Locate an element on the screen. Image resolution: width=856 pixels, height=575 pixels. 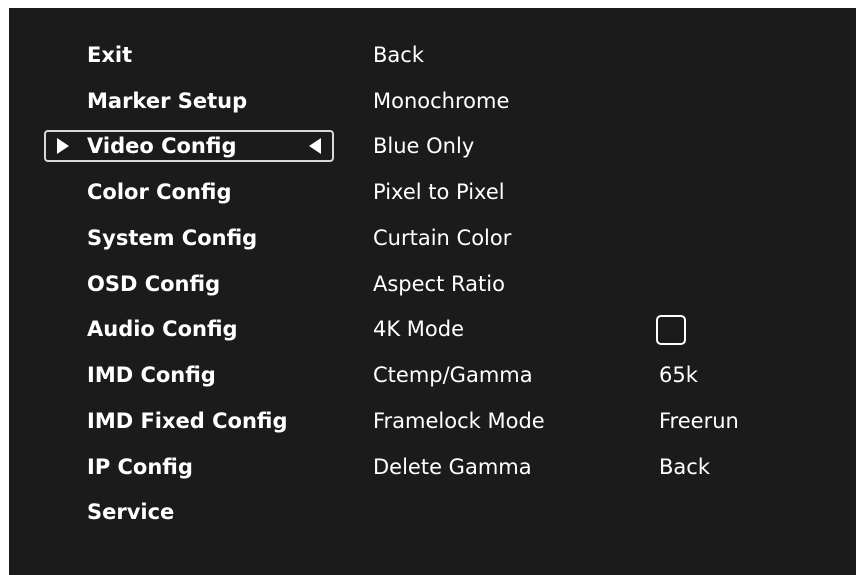
main-menu-item-imd-fixed-config: IMD Fixed Config is located at coordinates (187, 421).